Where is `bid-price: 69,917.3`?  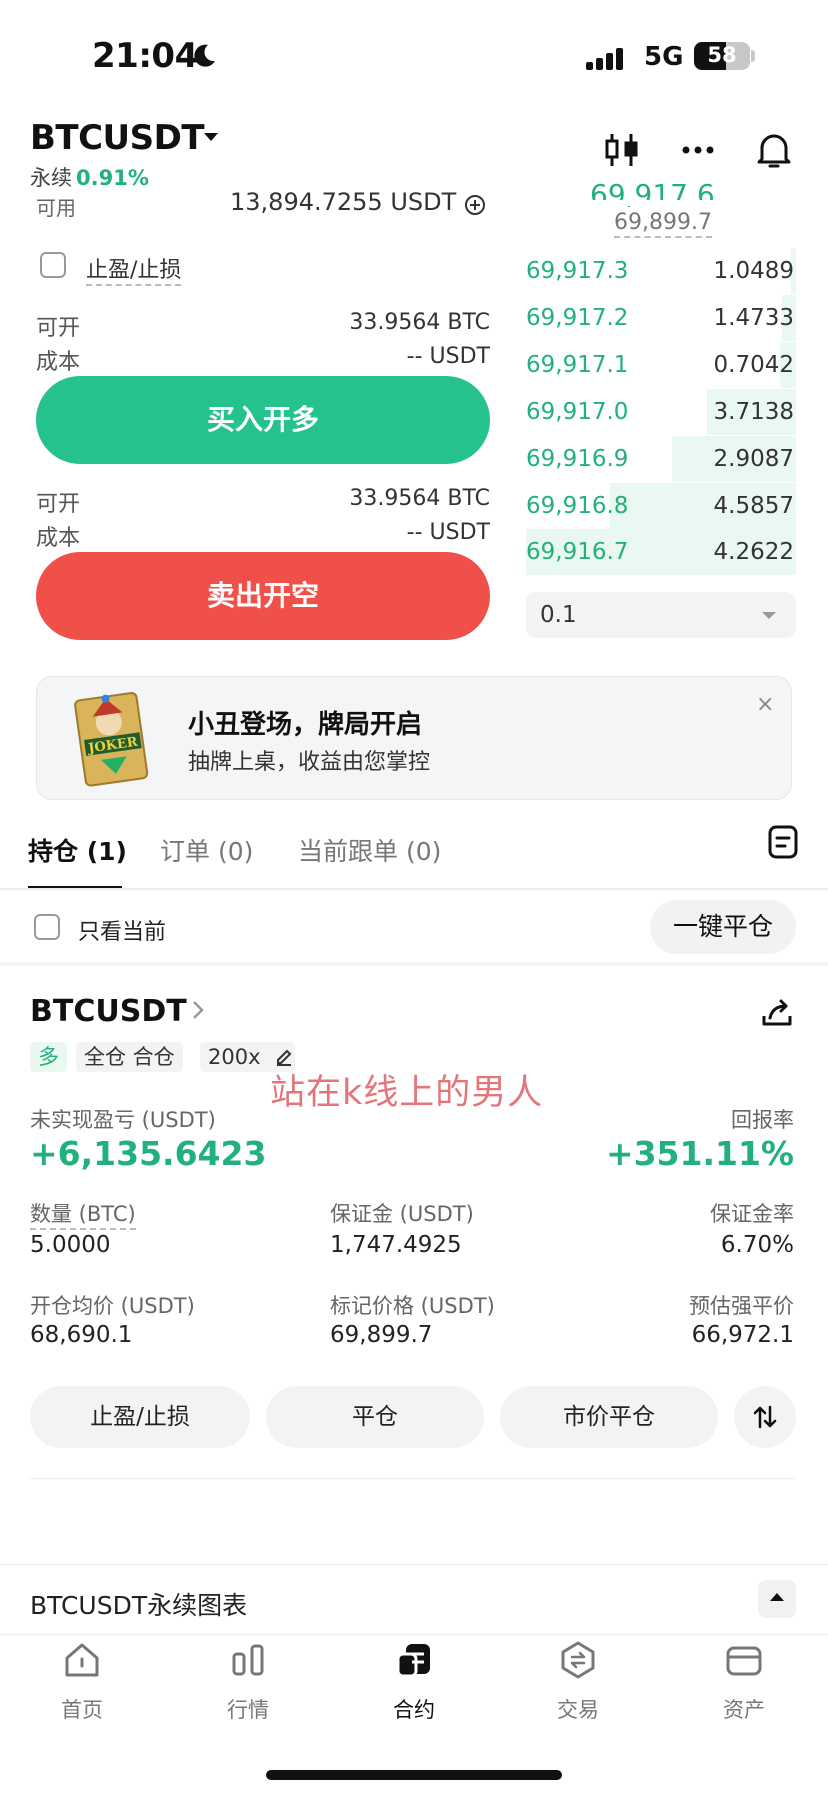
bid-price: 69,917.3 is located at coordinates (577, 271).